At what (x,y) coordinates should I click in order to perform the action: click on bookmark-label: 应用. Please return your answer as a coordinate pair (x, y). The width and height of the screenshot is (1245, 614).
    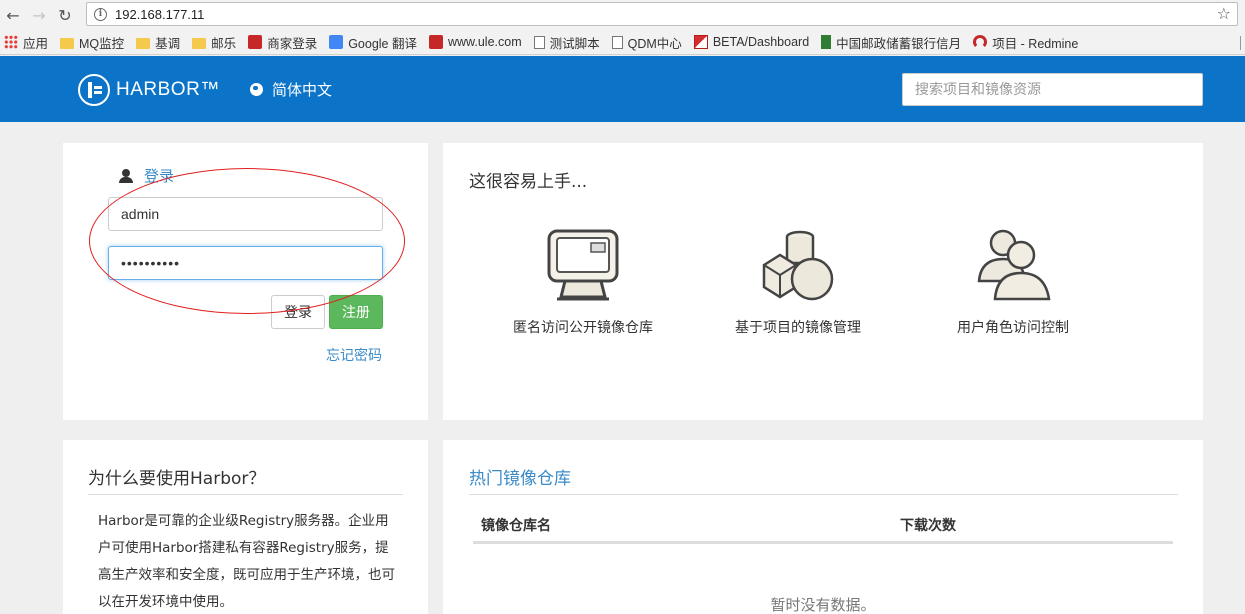
    Looking at the image, I should click on (36, 43).